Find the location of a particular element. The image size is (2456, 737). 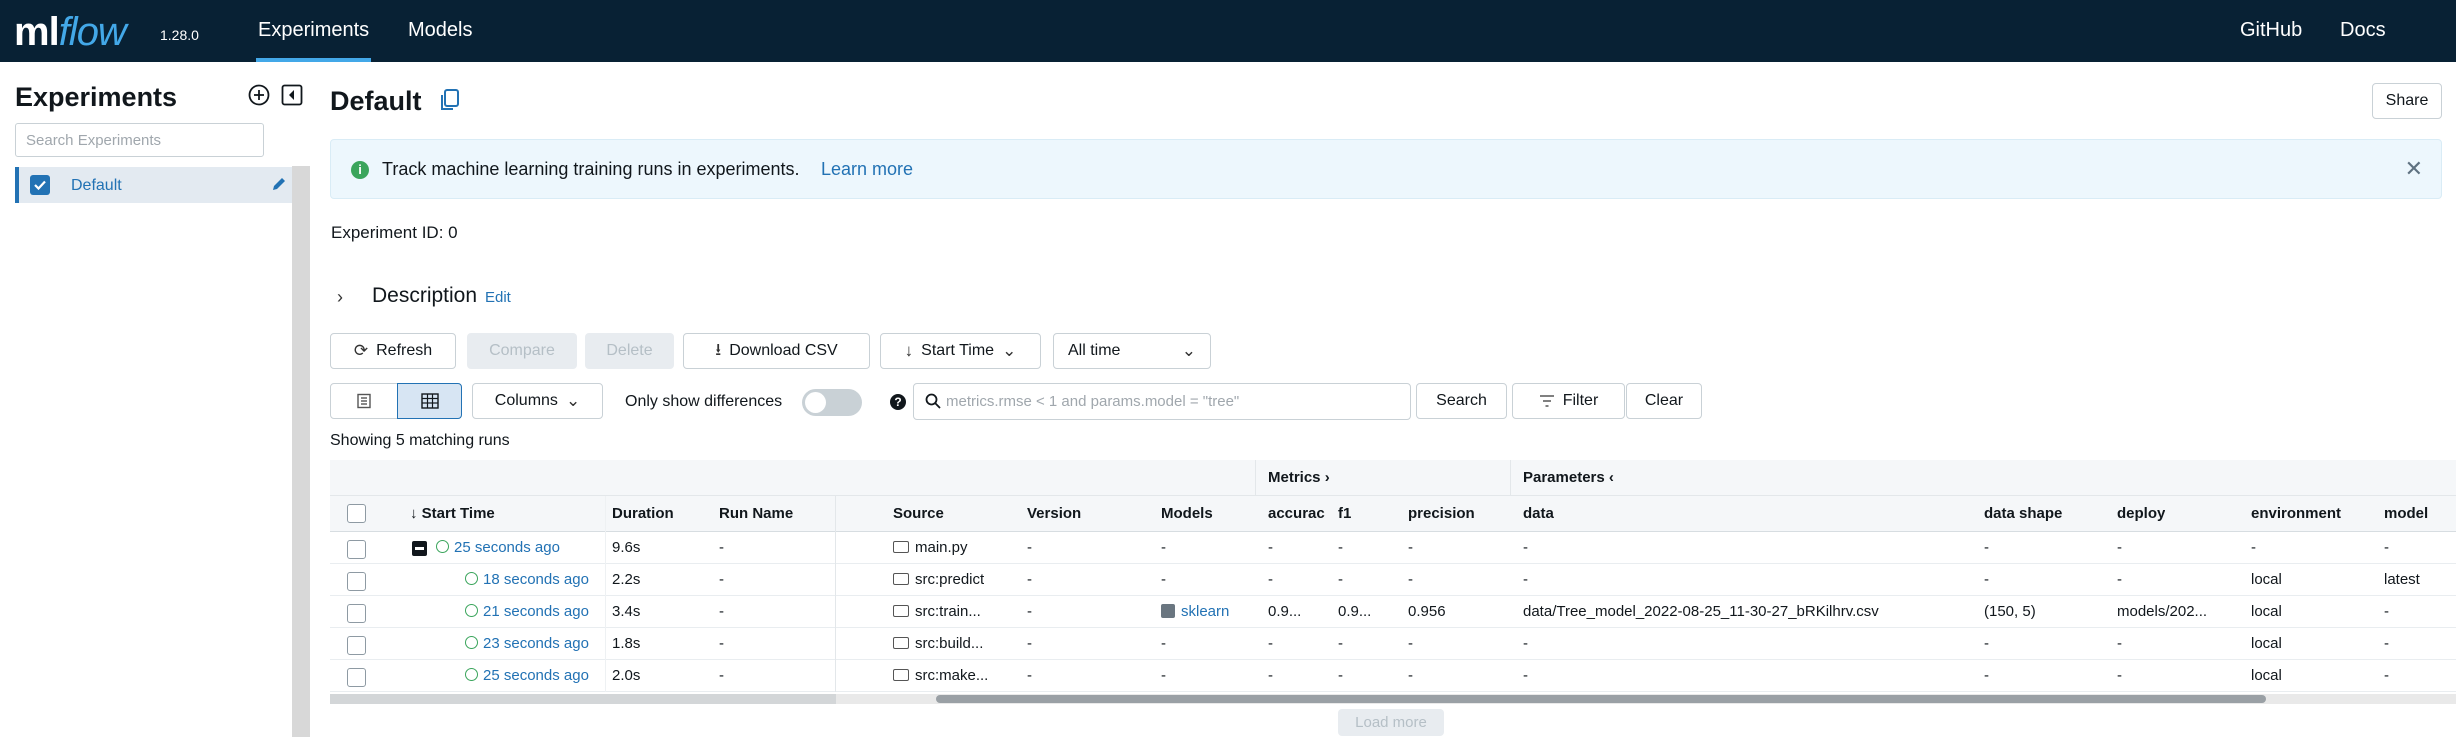

select-all-checkbox is located at coordinates (356, 513).